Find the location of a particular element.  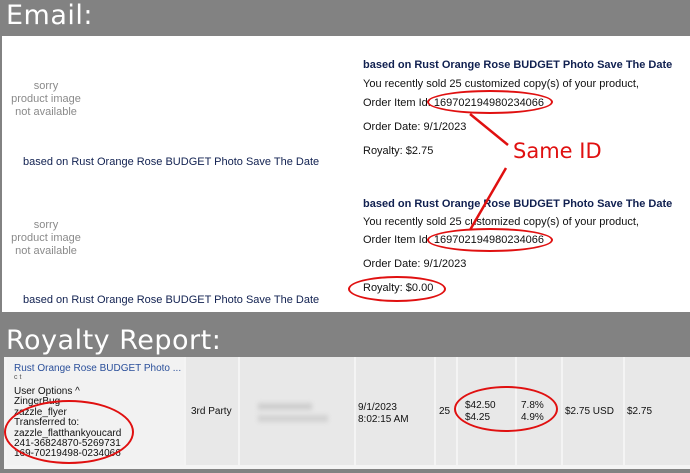

connector-line-bottom is located at coordinates (488, 199).